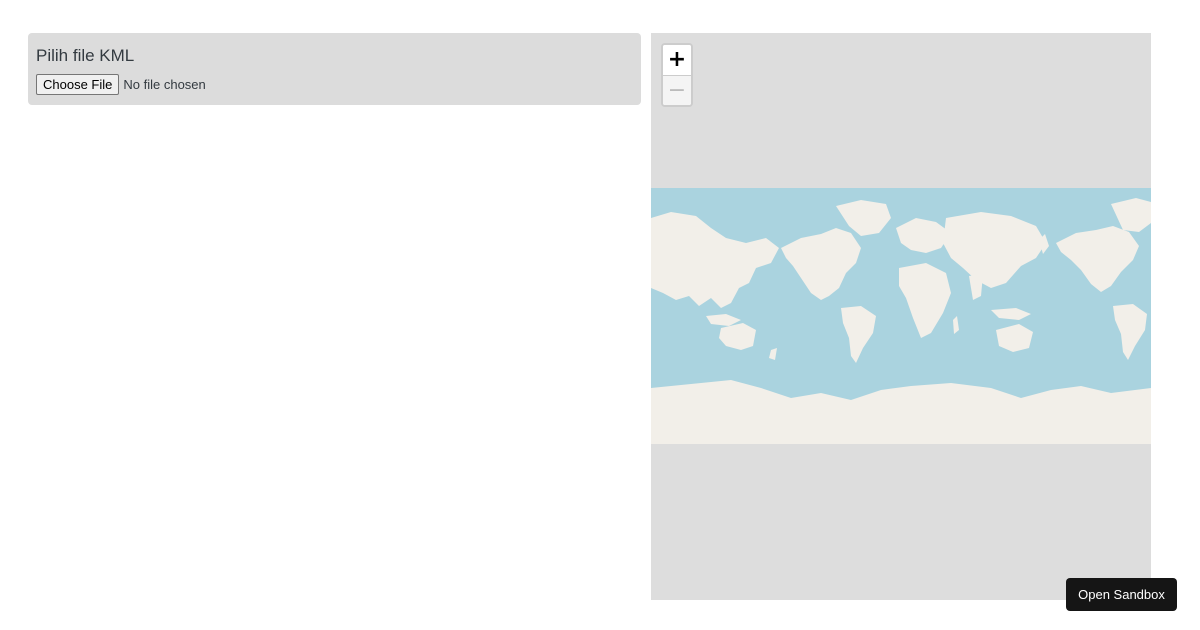 This screenshot has height=630, width=1200. What do you see at coordinates (901, 412) in the screenshot?
I see `land-antarctica` at bounding box center [901, 412].